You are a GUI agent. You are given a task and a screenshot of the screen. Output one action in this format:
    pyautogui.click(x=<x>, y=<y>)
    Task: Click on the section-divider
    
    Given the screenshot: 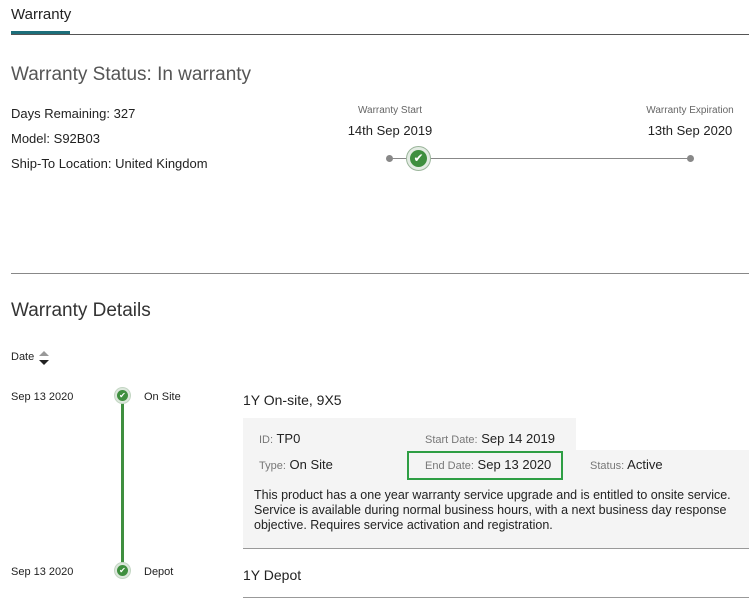 What is the action you would take?
    pyautogui.click(x=380, y=273)
    